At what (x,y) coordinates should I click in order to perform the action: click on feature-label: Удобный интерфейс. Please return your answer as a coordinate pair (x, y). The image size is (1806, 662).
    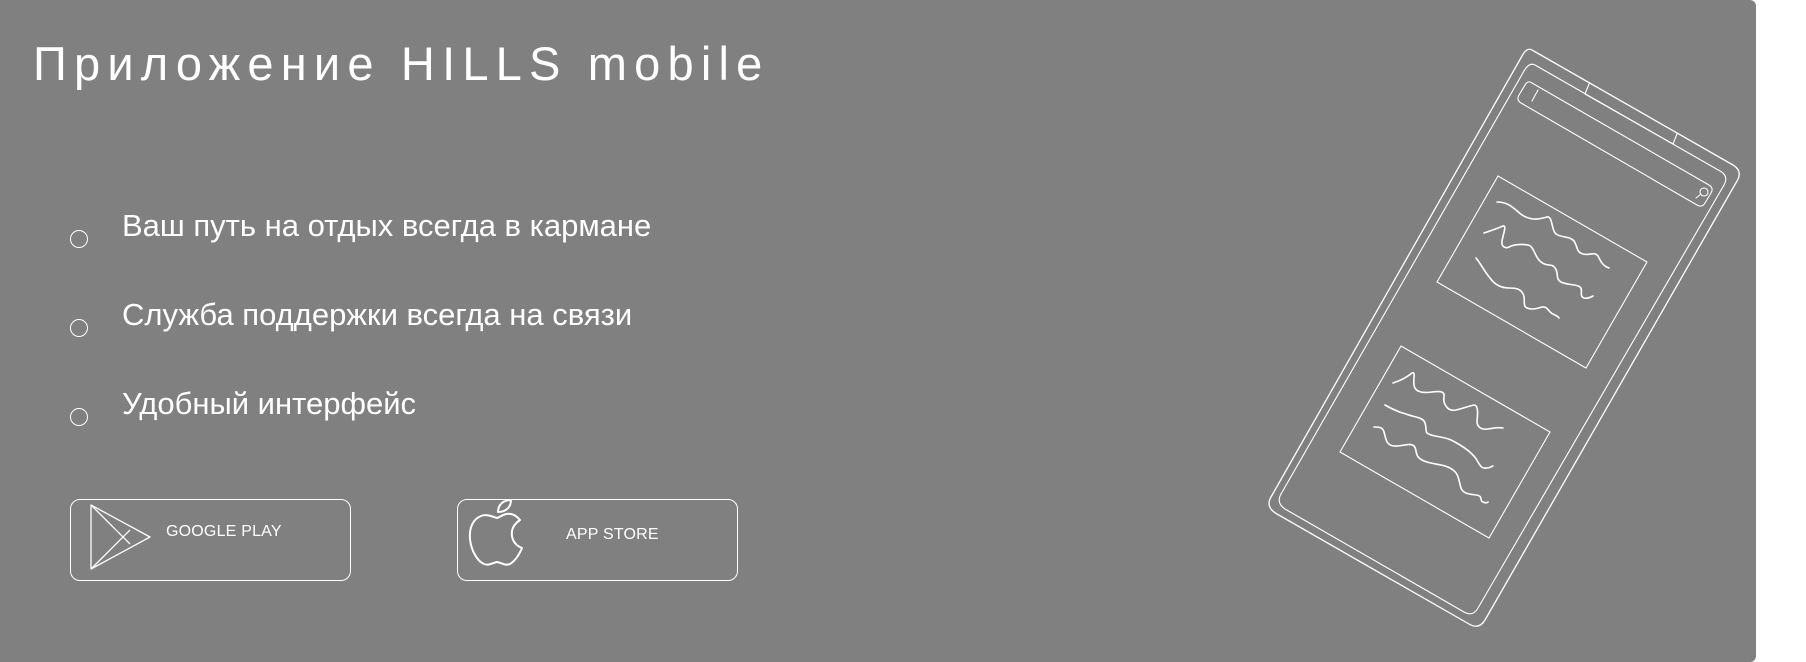
    Looking at the image, I should click on (269, 403).